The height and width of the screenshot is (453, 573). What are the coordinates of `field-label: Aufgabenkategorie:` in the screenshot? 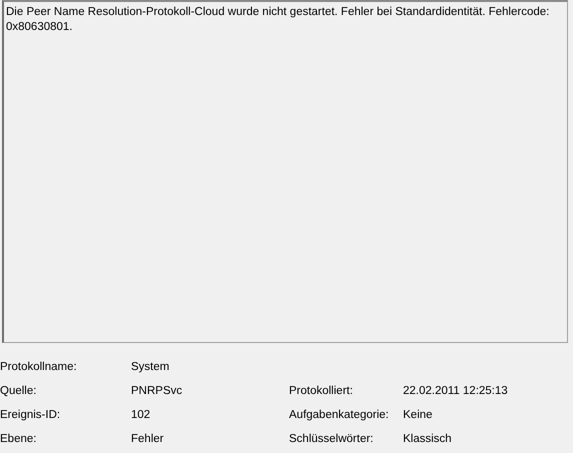 It's located at (339, 415).